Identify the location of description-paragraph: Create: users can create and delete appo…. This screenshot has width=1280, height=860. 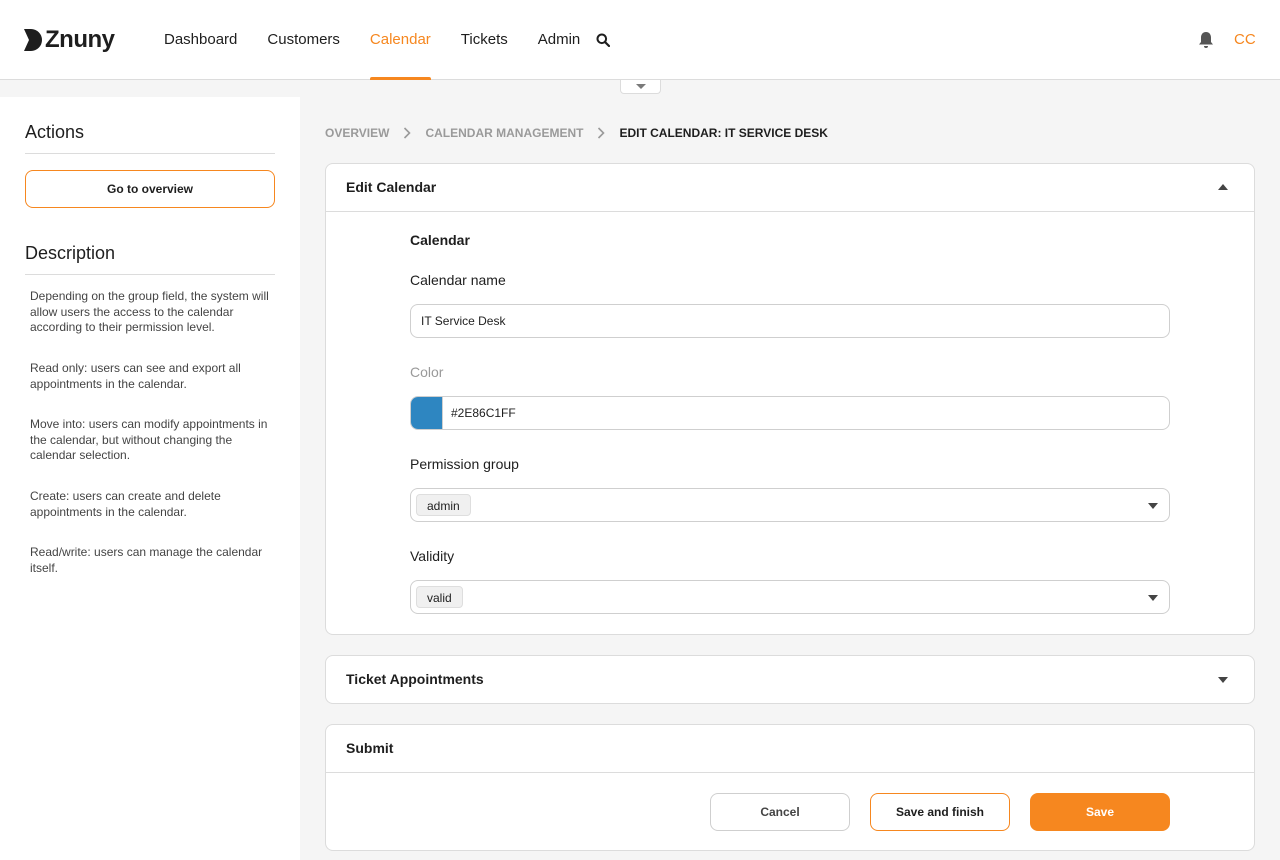
(125, 504).